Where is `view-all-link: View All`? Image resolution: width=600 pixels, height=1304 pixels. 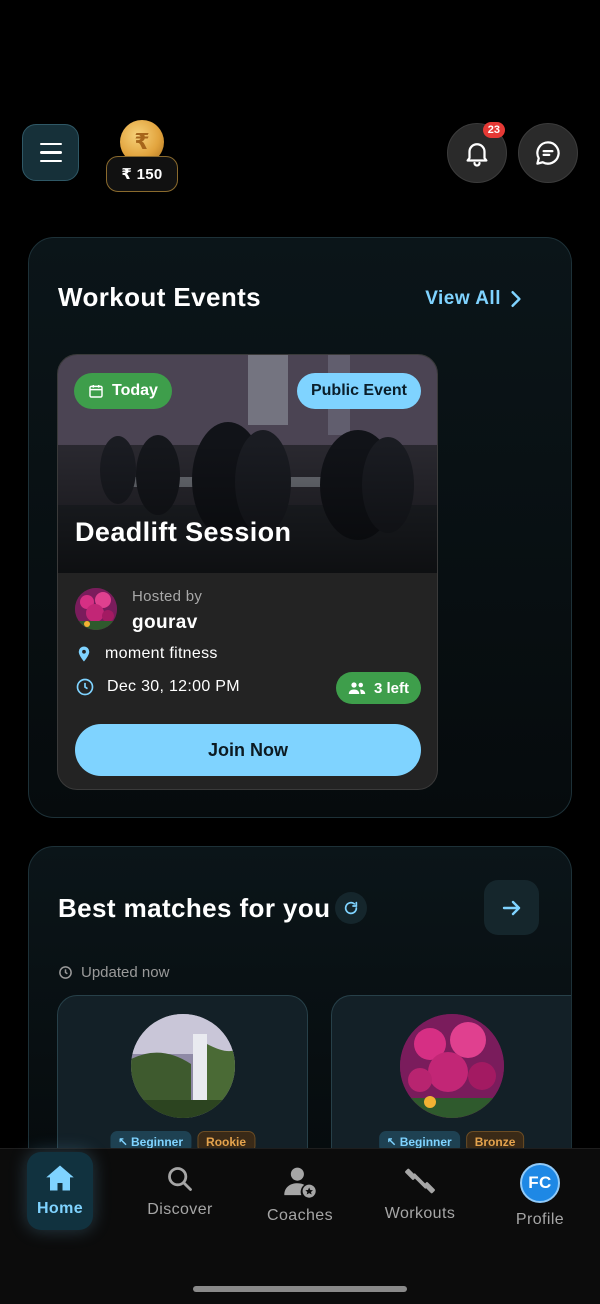 view-all-link: View All is located at coordinates (474, 299).